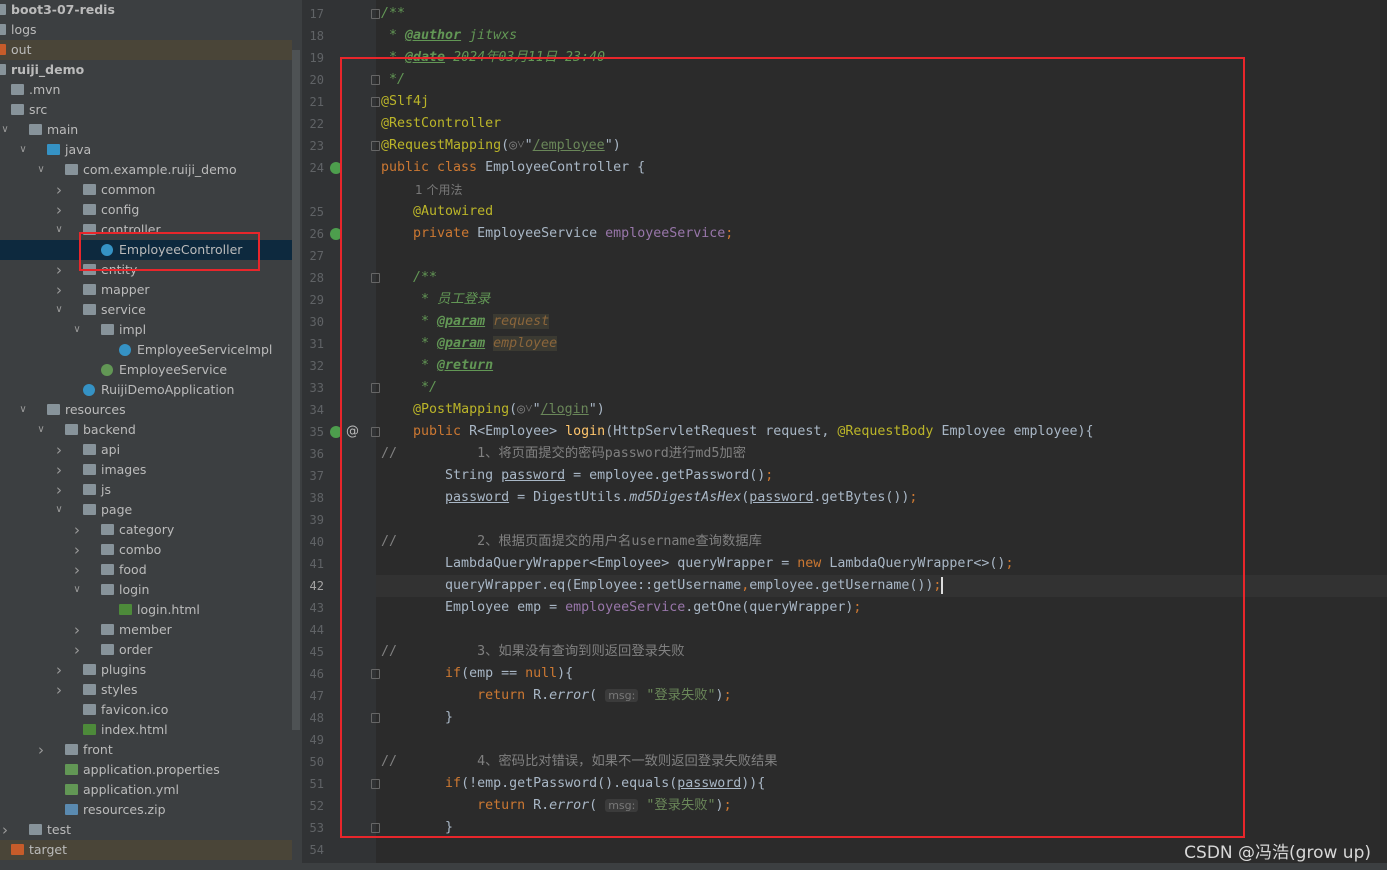  What do you see at coordinates (146, 570) in the screenshot?
I see `tree-item: › food` at bounding box center [146, 570].